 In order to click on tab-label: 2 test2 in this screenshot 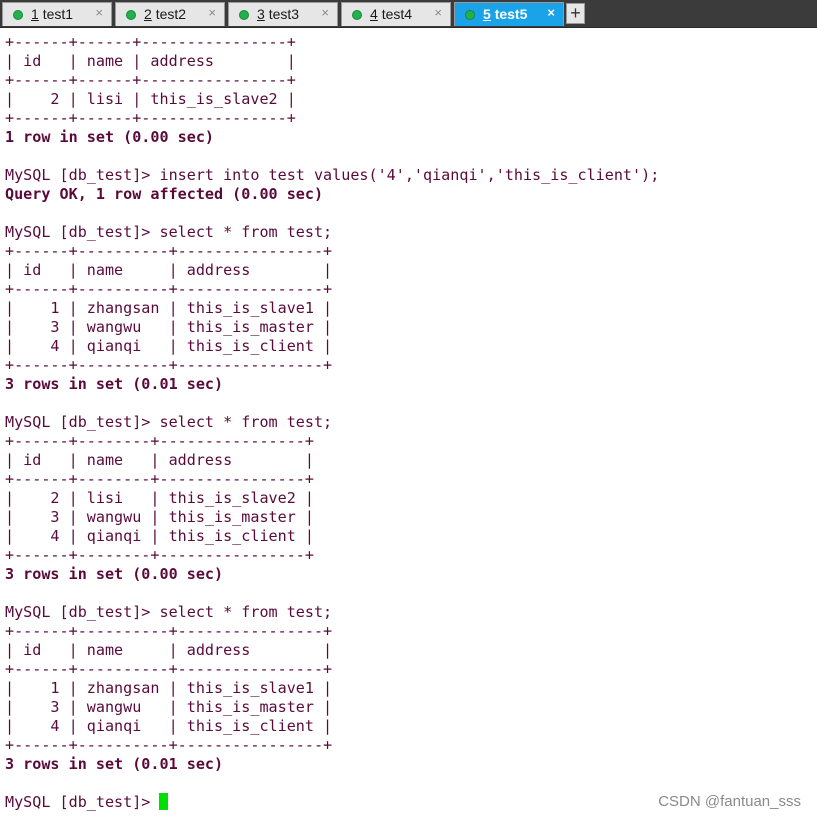, I will do `click(165, 14)`.